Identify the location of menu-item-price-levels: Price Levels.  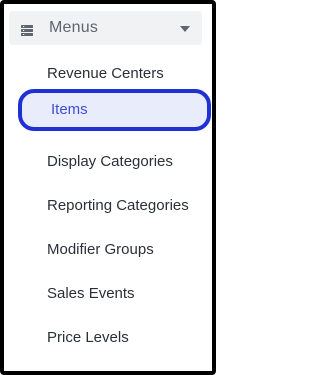
(88, 338).